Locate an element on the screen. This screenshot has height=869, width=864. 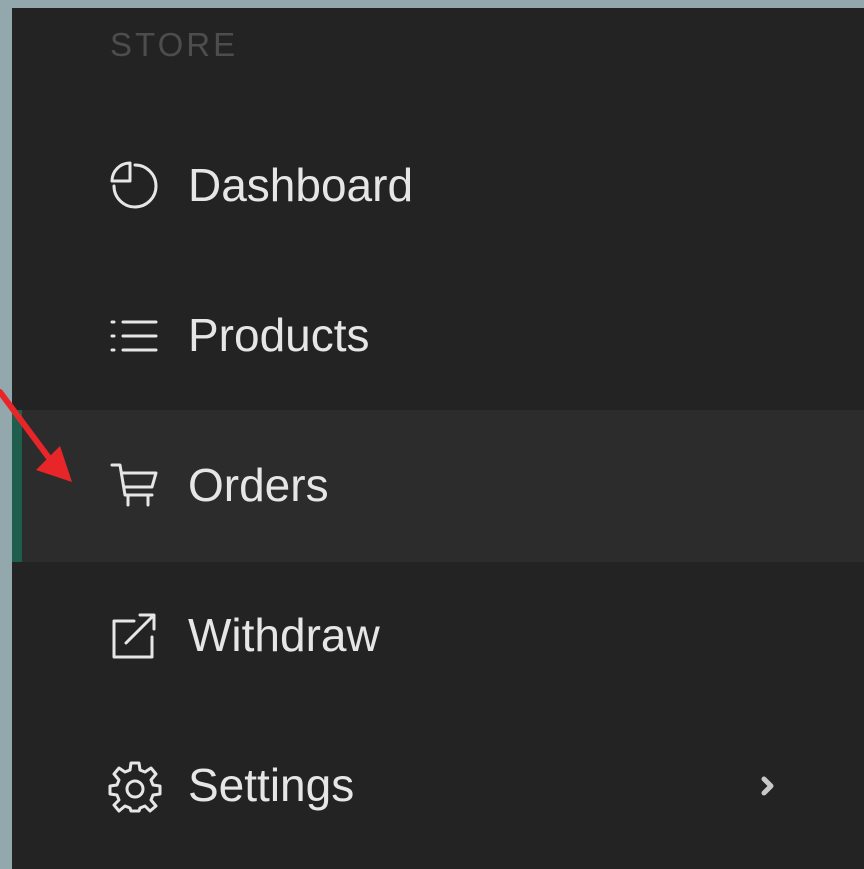
gear-icon is located at coordinates (135, 786).